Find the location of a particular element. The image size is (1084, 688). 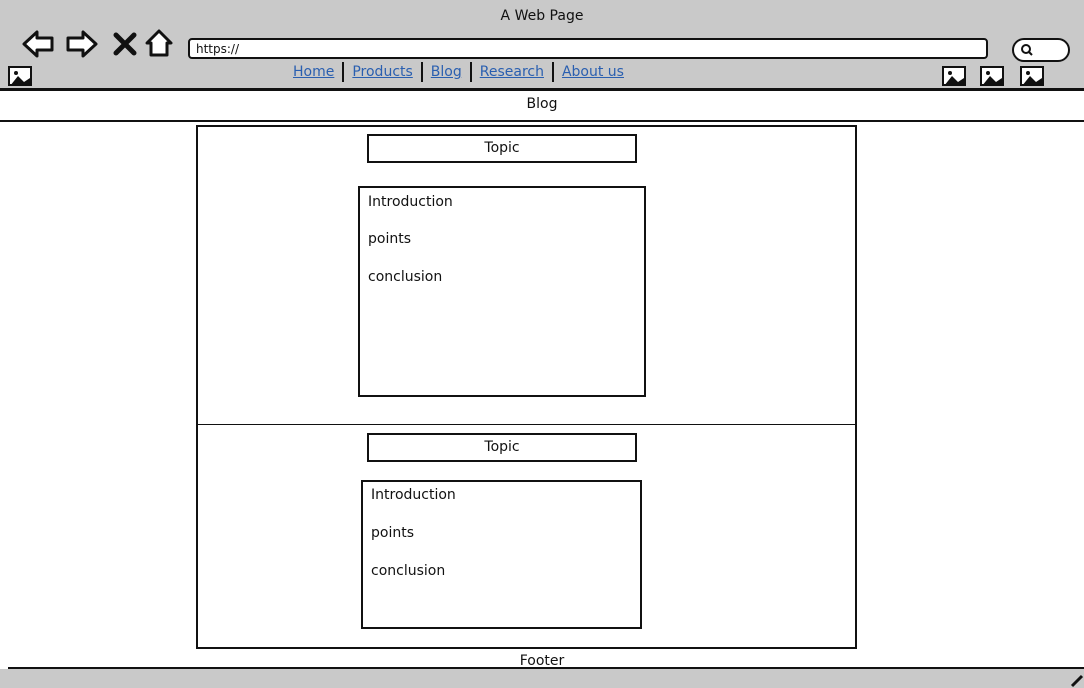

window-title: A Web Page is located at coordinates (542, 16).